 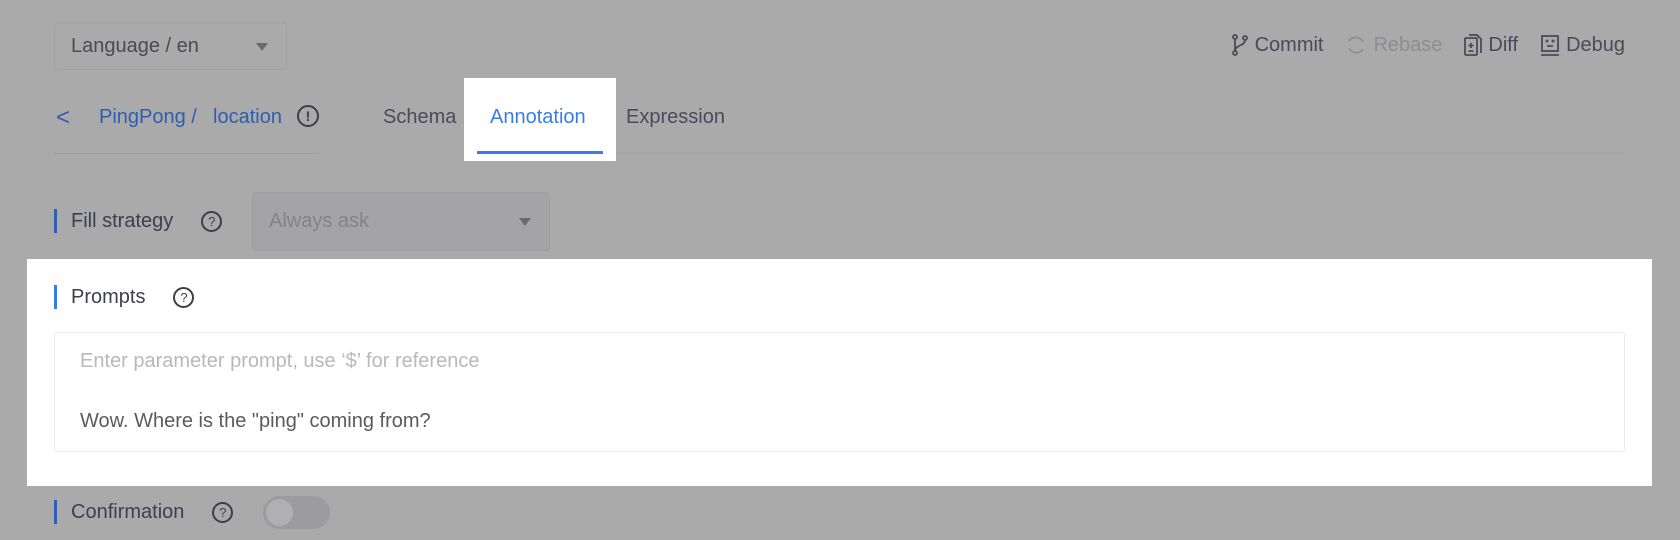 What do you see at coordinates (1595, 44) in the screenshot?
I see `debug-label: Debug` at bounding box center [1595, 44].